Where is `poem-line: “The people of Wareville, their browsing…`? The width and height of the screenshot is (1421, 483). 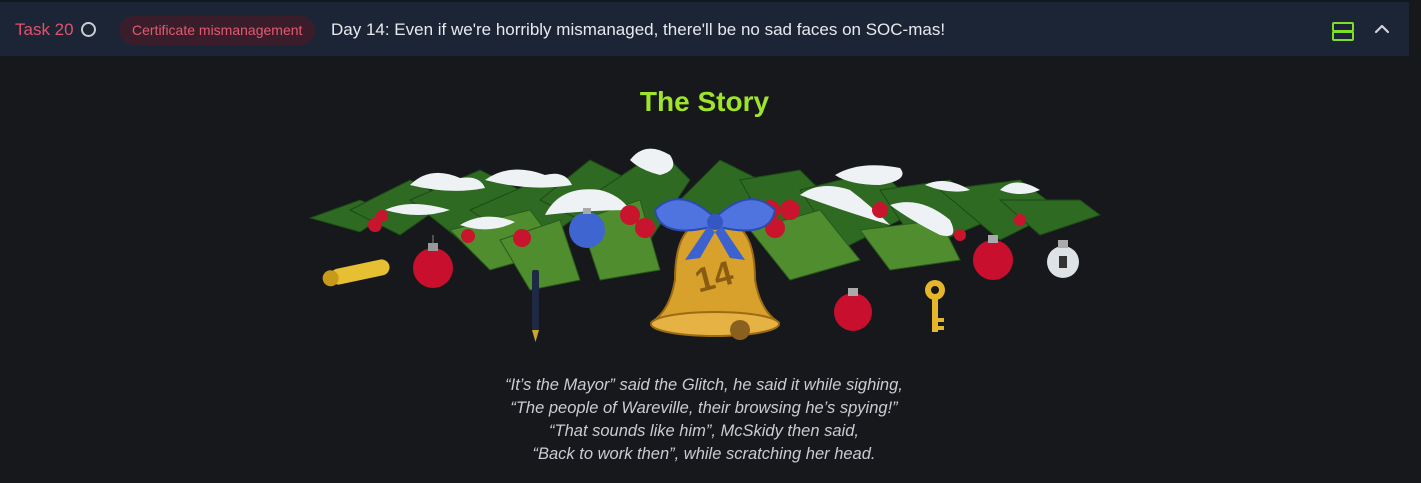
poem-line: “The people of Wareville, their browsing… is located at coordinates (704, 408).